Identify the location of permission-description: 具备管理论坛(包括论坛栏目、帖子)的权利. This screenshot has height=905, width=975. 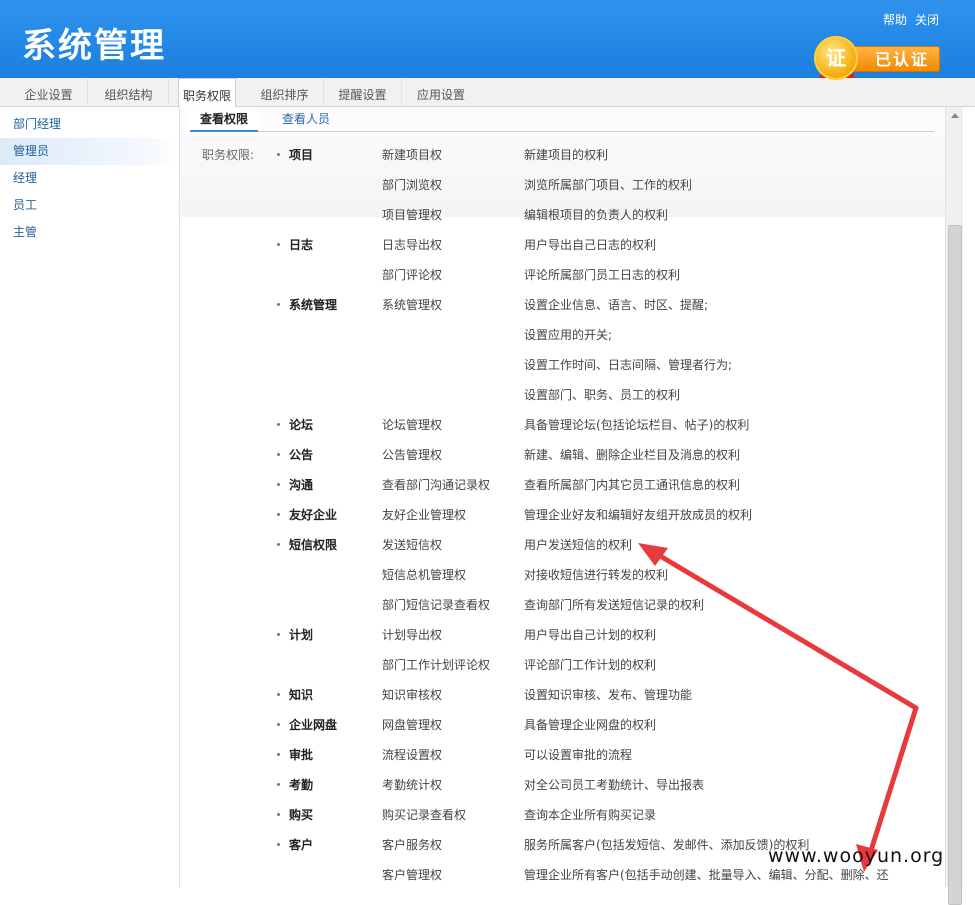
(637, 425).